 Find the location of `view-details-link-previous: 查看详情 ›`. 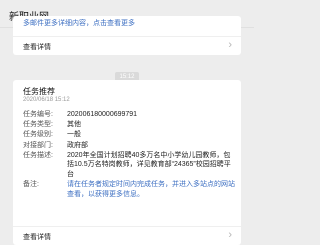

view-details-link-previous: 查看详情 › is located at coordinates (127, 45).